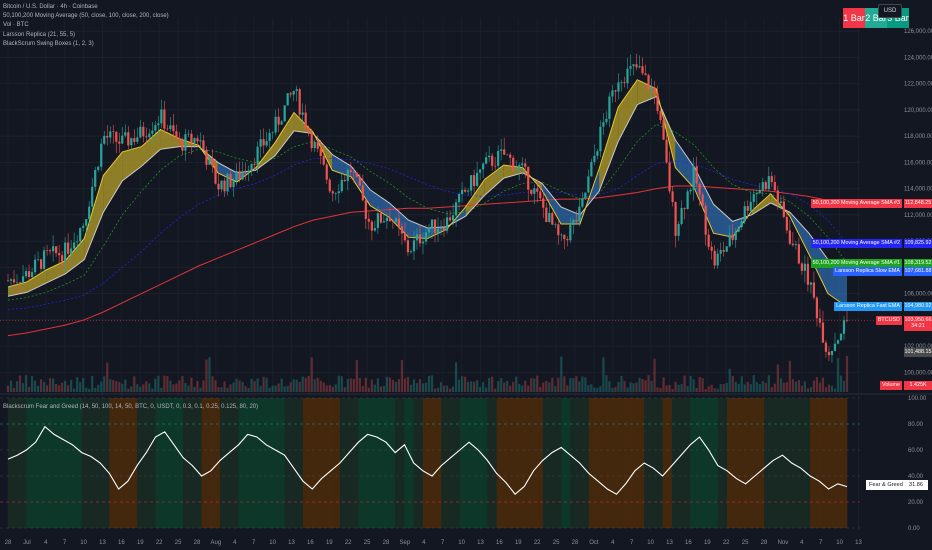  What do you see at coordinates (83, 543) in the screenshot?
I see `time-tick-label: 10` at bounding box center [83, 543].